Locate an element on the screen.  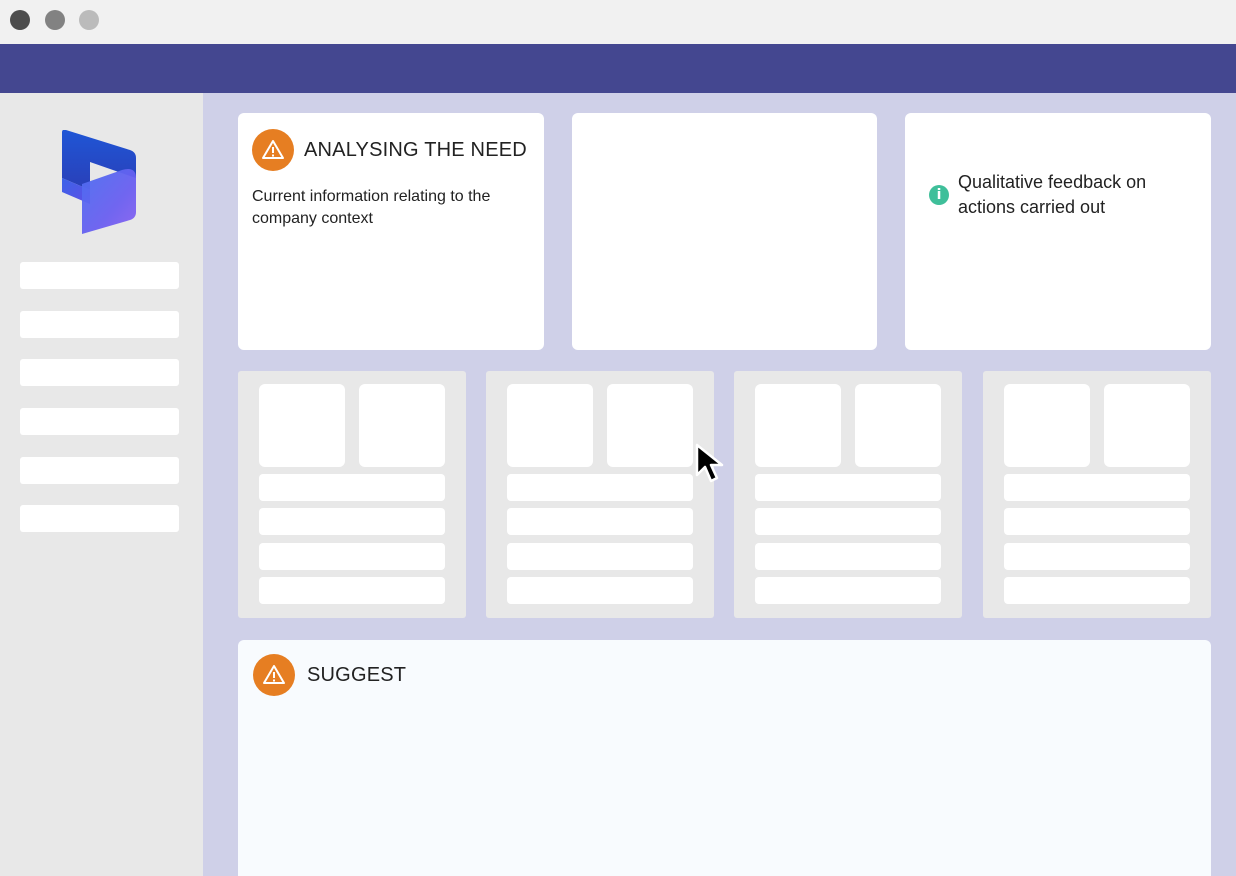
window-minimize-button is located at coordinates (55, 20).